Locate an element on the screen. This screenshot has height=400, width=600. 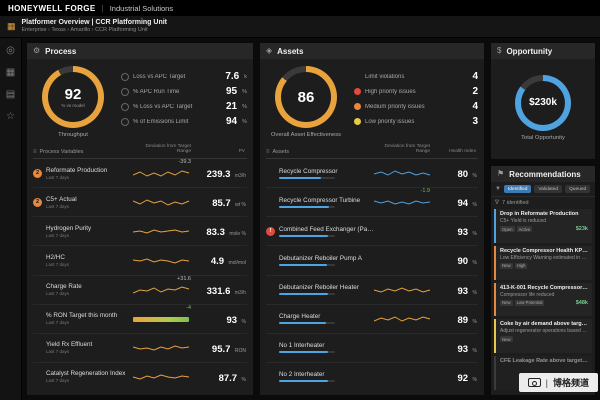
pv-unit: wt % is located at coordinates (240, 205).